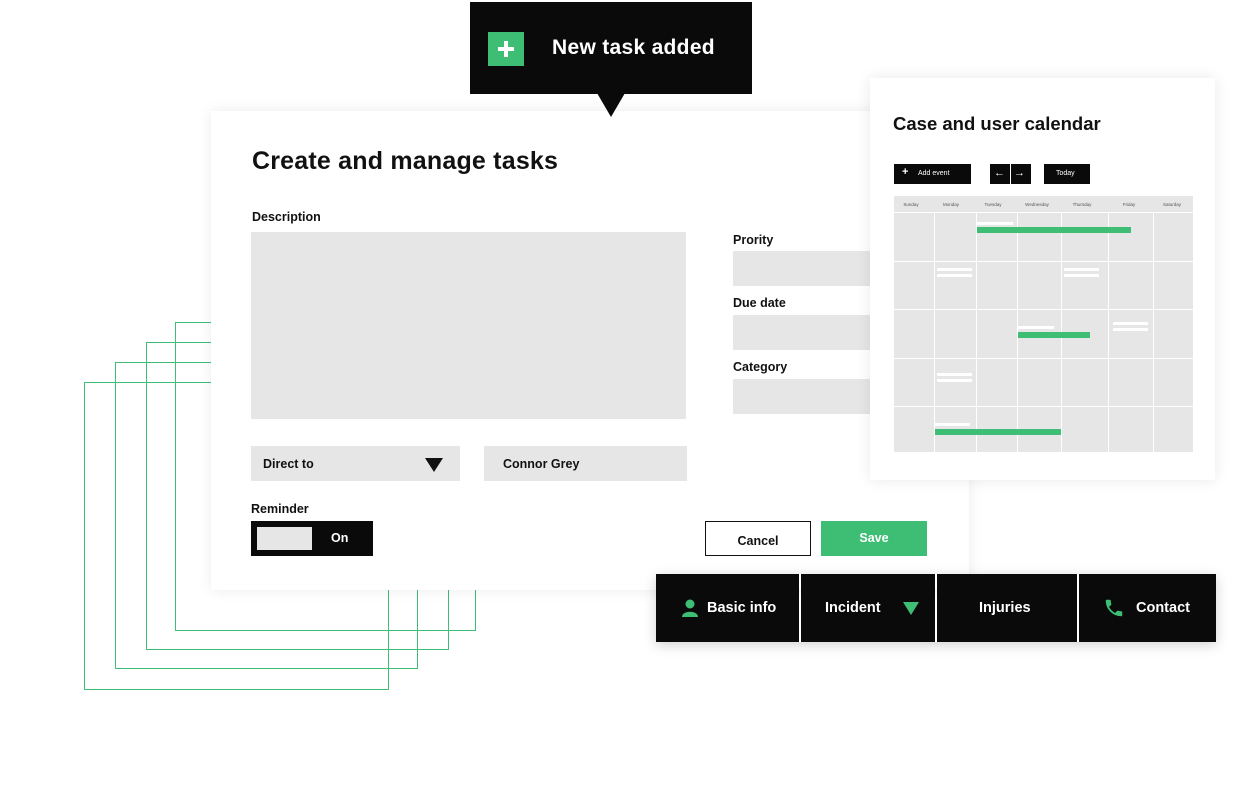 The width and height of the screenshot is (1257, 793). What do you see at coordinates (1163, 608) in the screenshot?
I see `tab-label: Contact` at bounding box center [1163, 608].